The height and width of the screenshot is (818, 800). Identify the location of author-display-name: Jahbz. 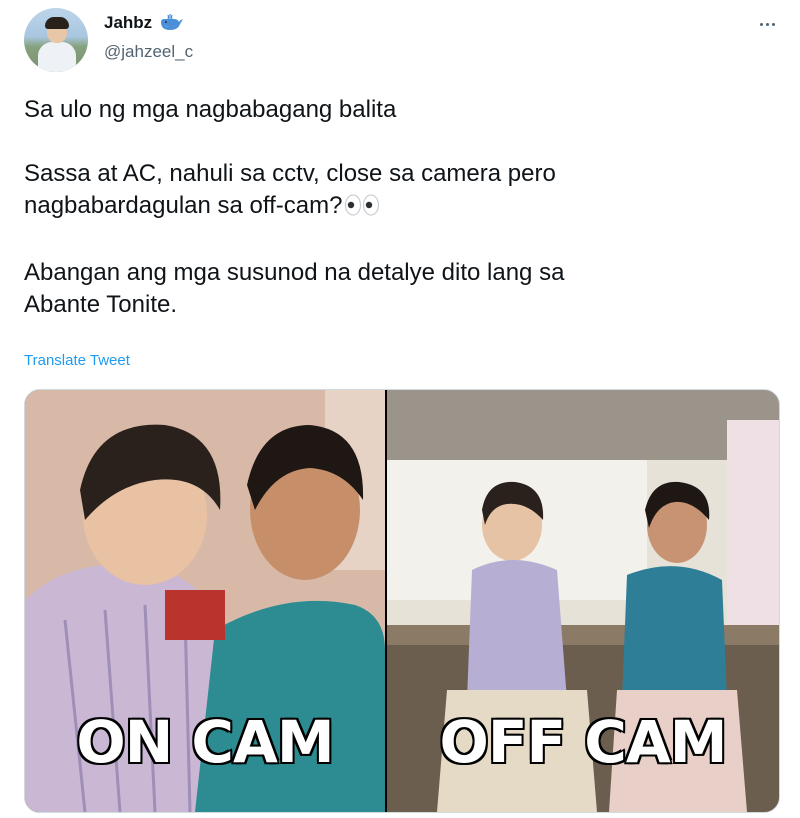
(128, 23).